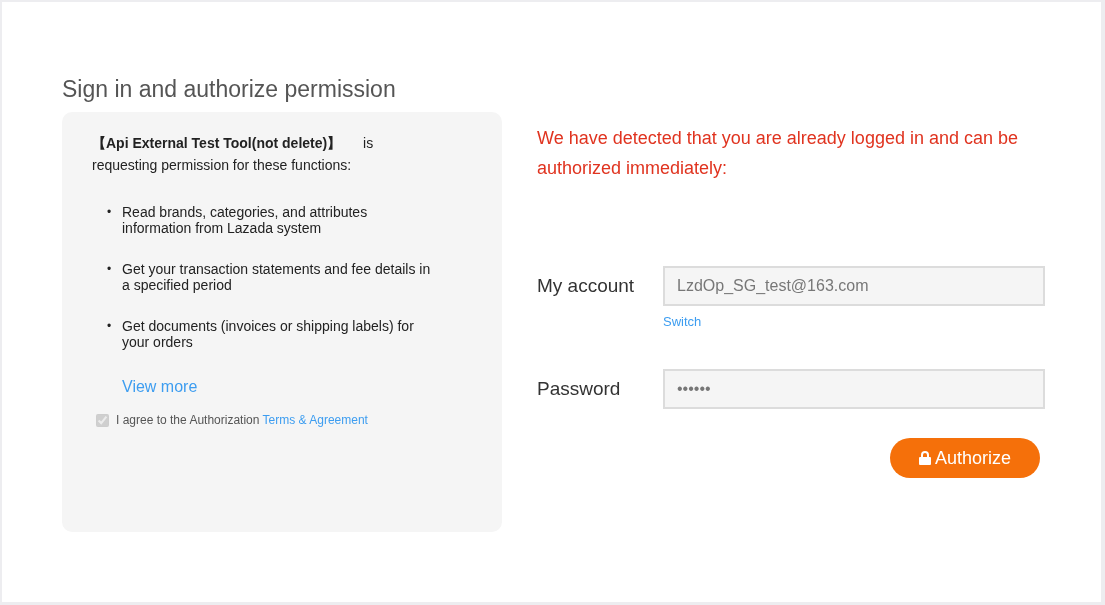  What do you see at coordinates (233, 154) in the screenshot?
I see `permission-intro: 【Api External Test Tool(not delete)】 is requesting permission for these functions:` at bounding box center [233, 154].